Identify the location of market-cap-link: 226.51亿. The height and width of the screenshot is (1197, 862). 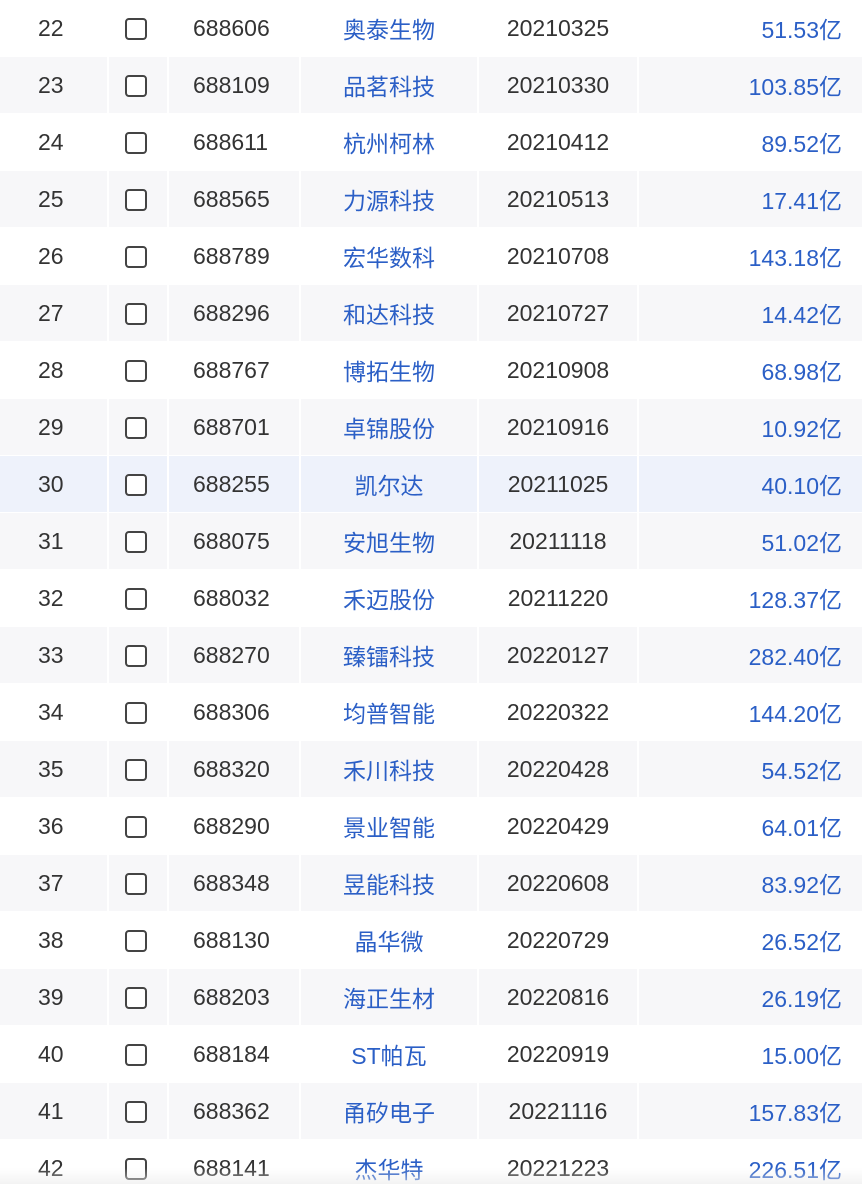
(795, 1170).